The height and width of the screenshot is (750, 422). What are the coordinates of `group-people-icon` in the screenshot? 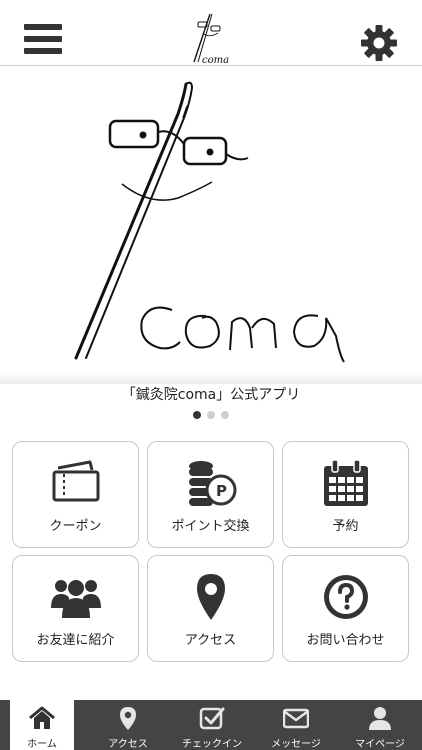 It's located at (76, 599).